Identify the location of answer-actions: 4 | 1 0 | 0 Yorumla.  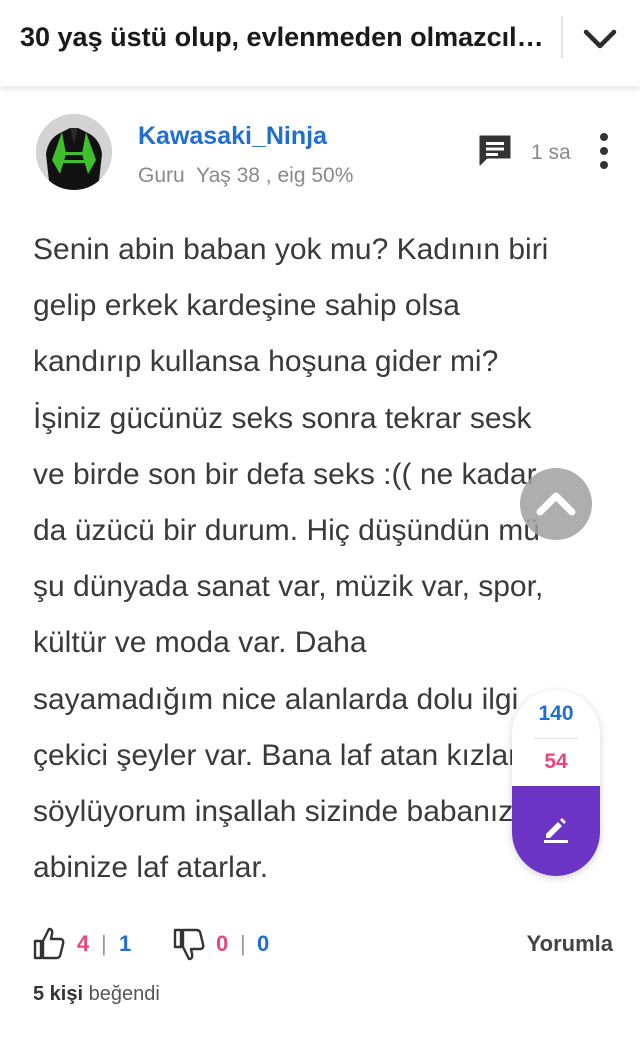
(323, 946).